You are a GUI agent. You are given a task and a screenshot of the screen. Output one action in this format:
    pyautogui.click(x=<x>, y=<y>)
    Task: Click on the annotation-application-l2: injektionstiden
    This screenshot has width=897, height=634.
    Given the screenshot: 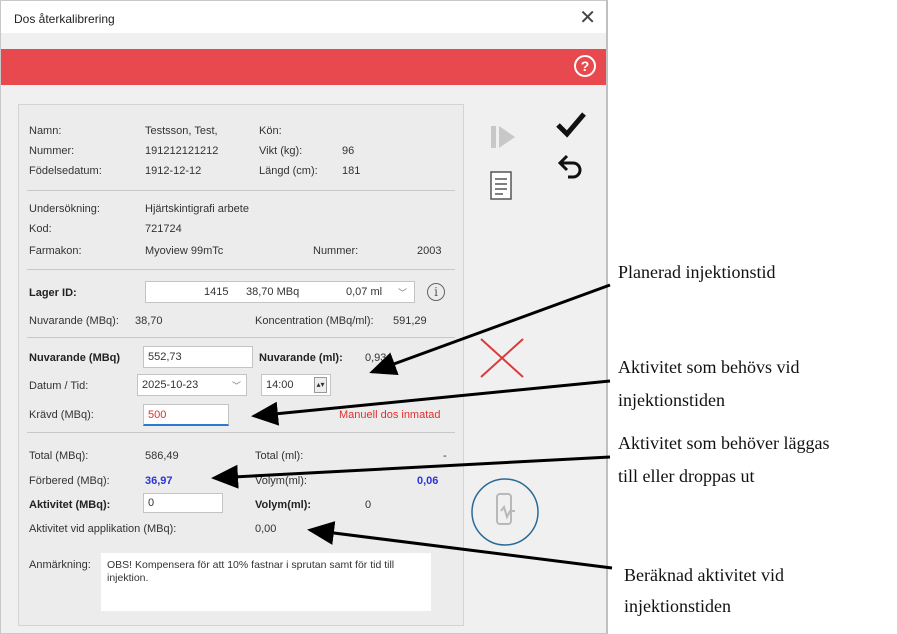 What is the action you would take?
    pyautogui.click(x=677, y=606)
    